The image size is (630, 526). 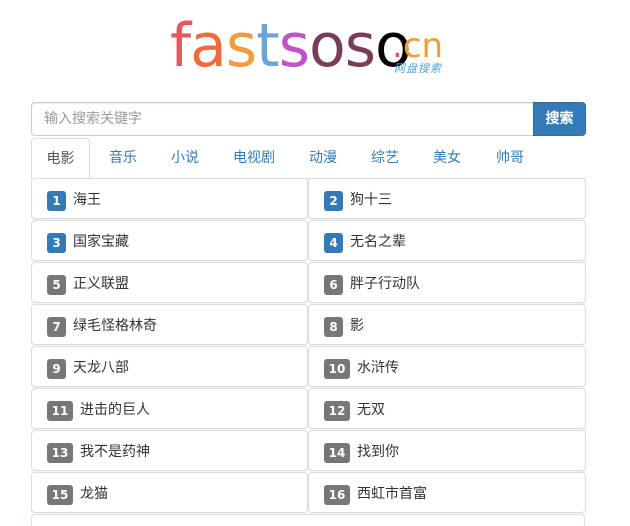 I want to click on result-title: 我不是药神, so click(x=115, y=452).